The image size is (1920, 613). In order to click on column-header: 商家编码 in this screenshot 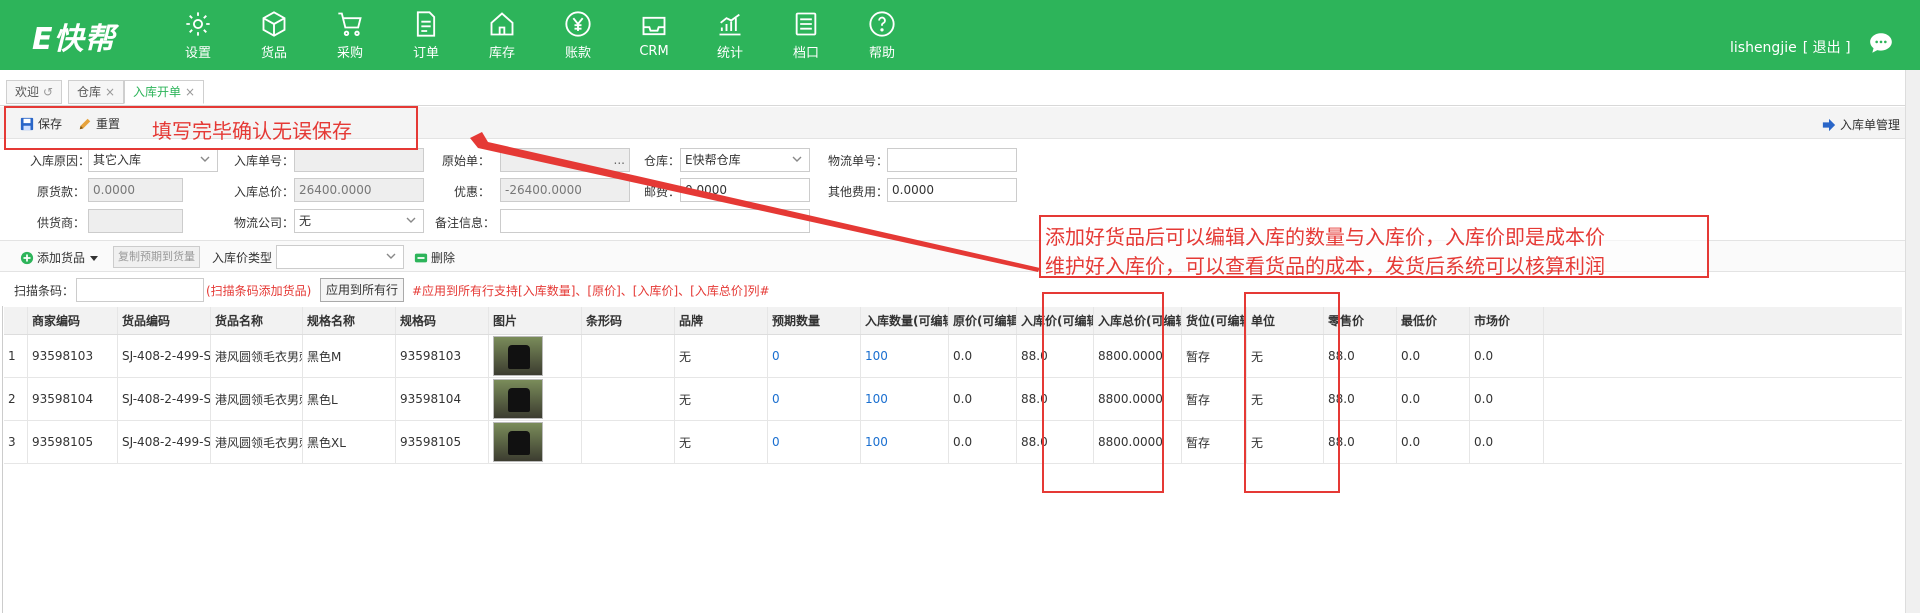, I will do `click(73, 320)`.